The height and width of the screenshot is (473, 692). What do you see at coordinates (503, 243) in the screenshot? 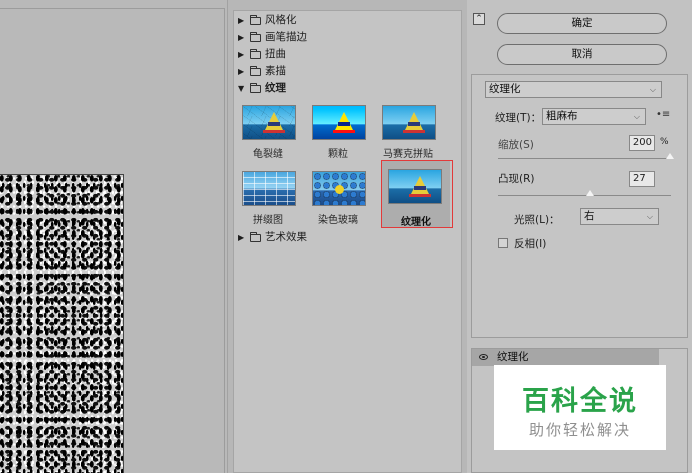
I see `invert-checkbox` at bounding box center [503, 243].